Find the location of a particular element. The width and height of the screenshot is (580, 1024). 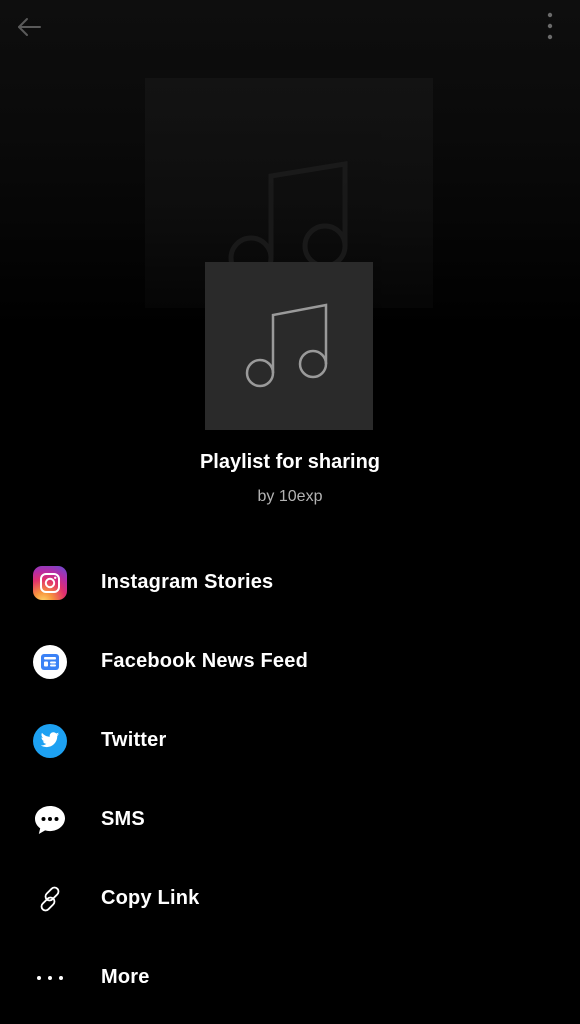

playlist-cover is located at coordinates (289, 346).